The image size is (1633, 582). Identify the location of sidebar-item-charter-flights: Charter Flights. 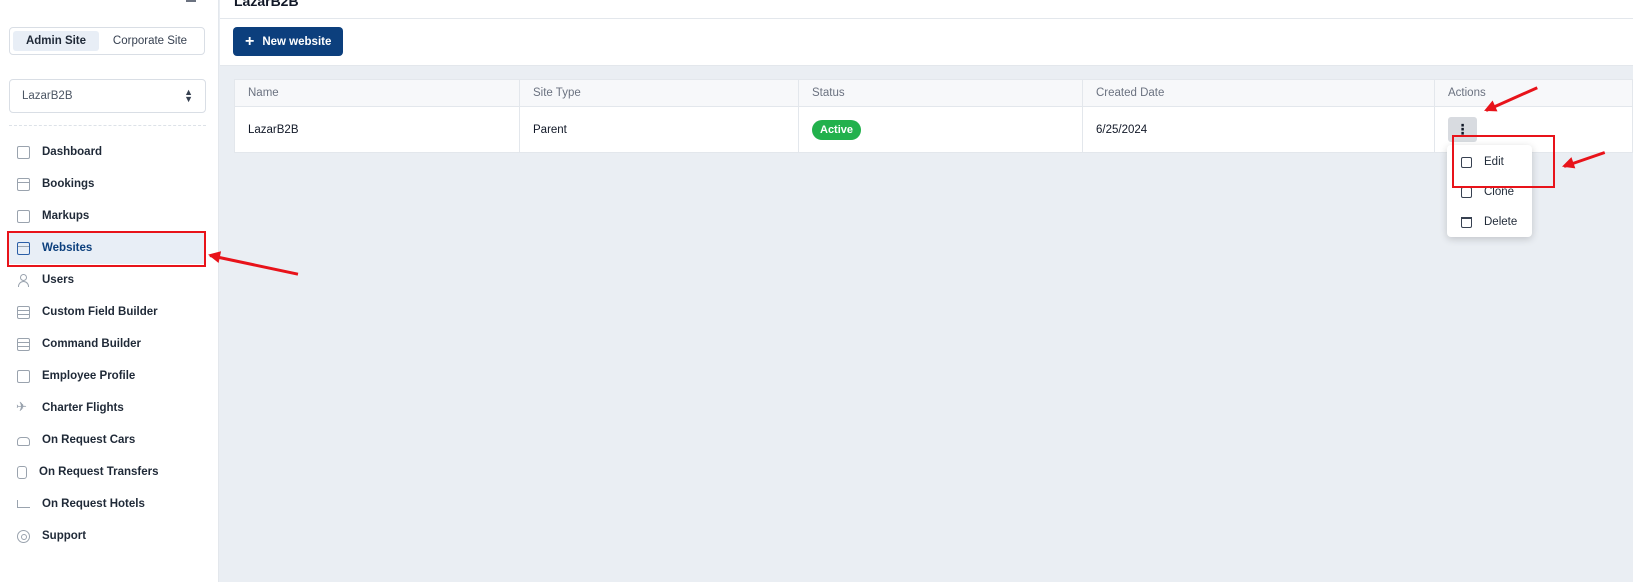
(106, 408).